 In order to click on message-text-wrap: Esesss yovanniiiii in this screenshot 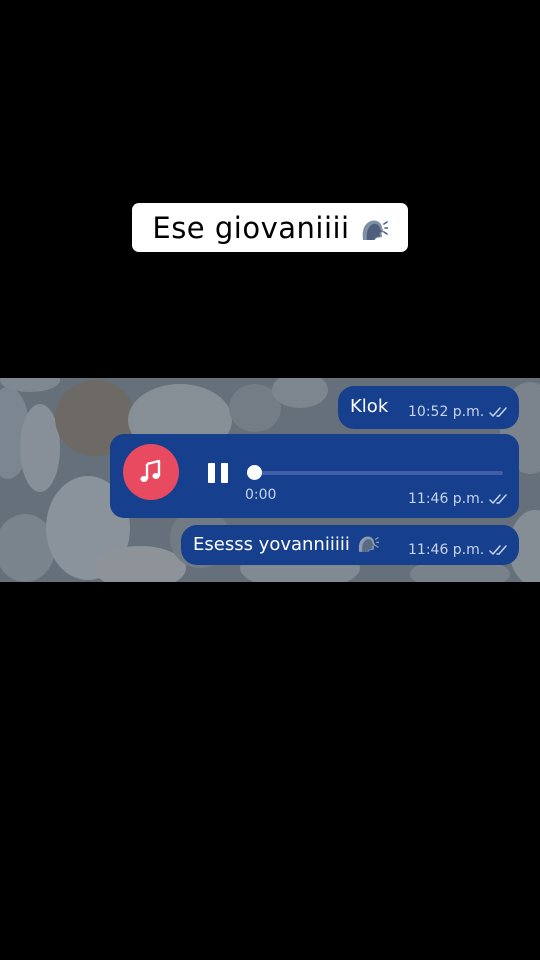, I will do `click(286, 544)`.